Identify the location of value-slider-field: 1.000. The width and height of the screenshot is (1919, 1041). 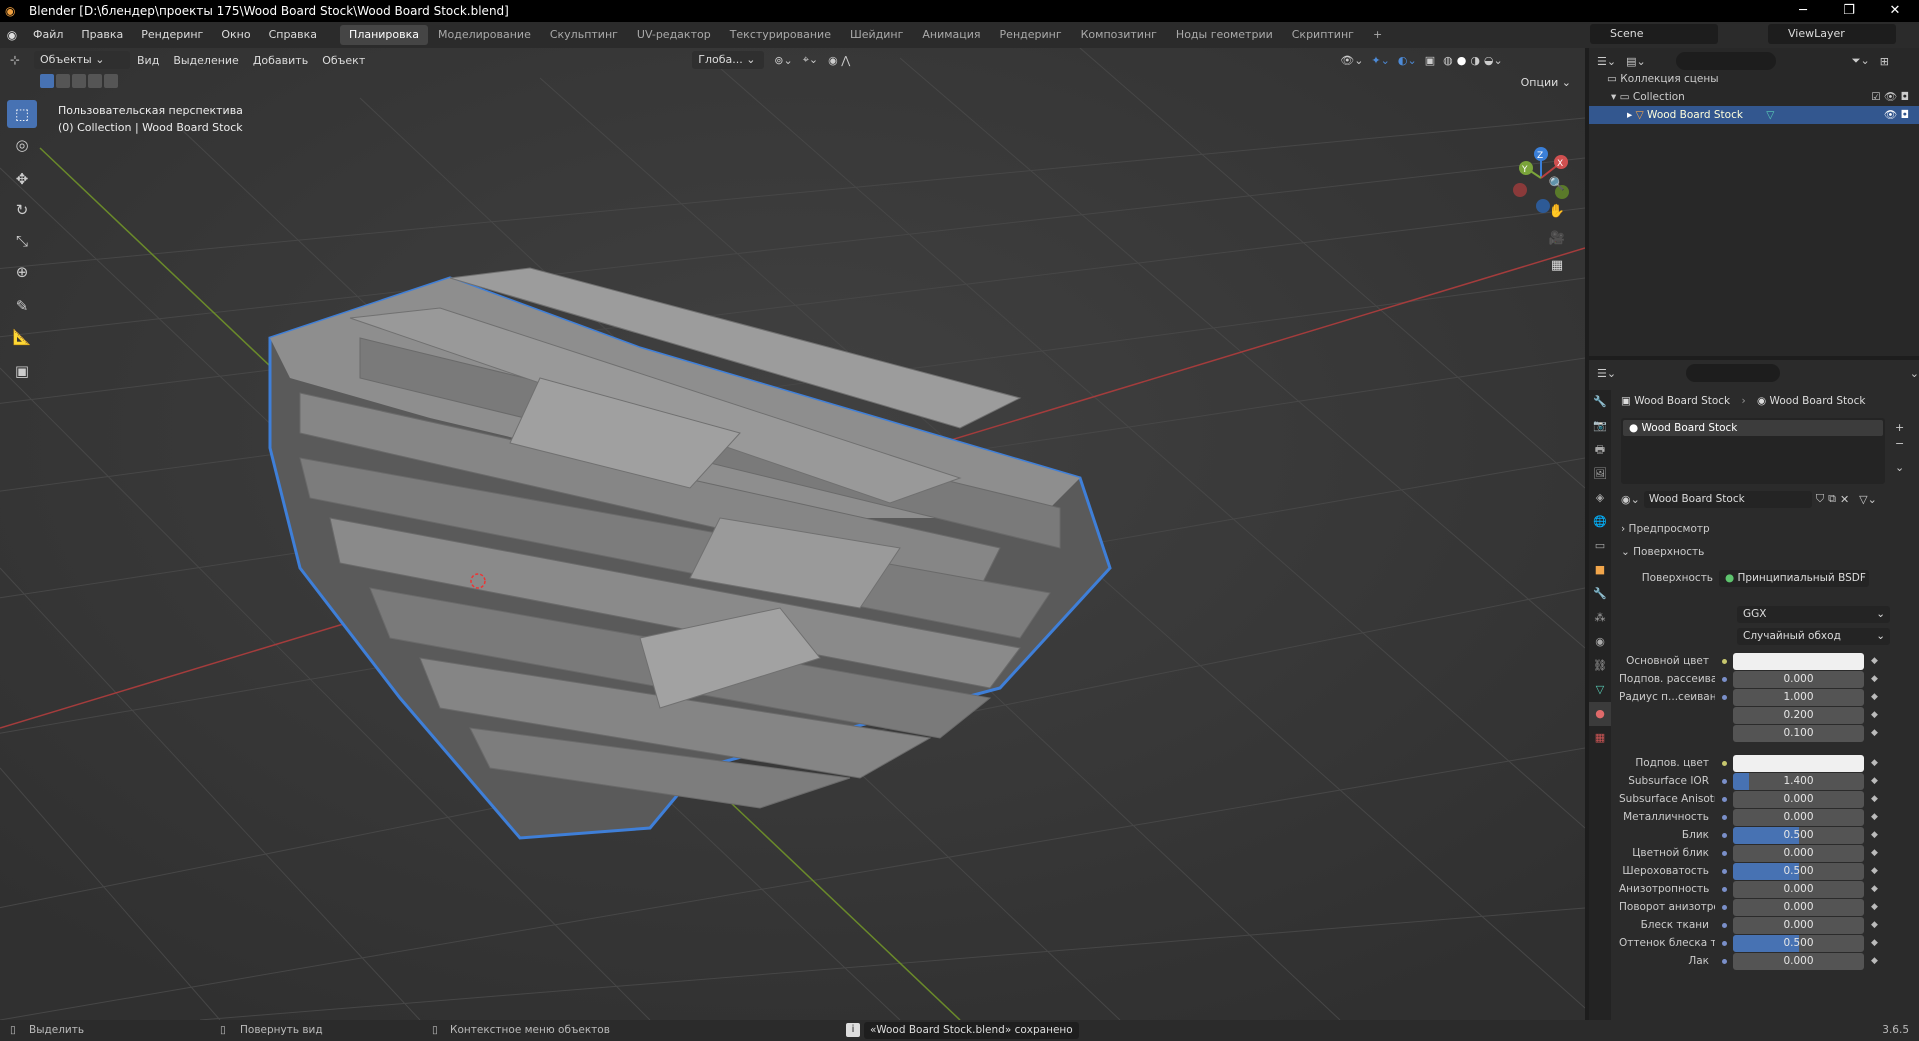
(1798, 697).